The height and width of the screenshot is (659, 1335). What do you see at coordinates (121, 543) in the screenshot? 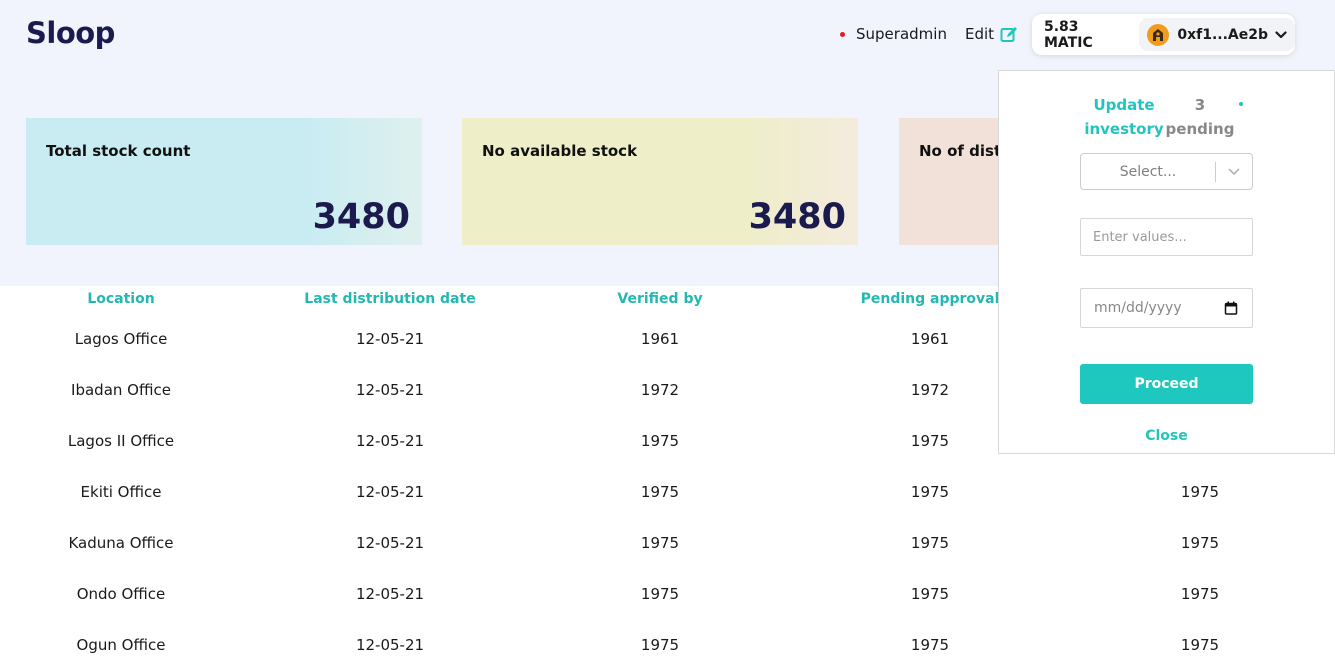
I see `cell-location: Kaduna Office` at bounding box center [121, 543].